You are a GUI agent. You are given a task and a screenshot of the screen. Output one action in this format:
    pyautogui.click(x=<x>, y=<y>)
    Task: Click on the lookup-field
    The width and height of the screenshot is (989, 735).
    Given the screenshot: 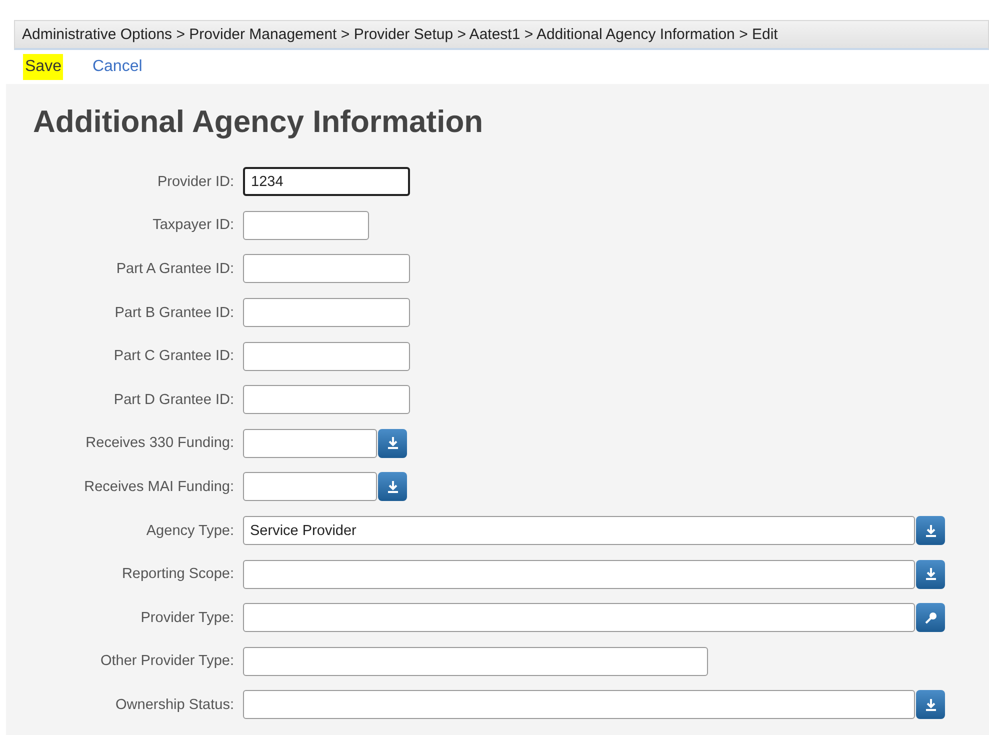 What is the action you would take?
    pyautogui.click(x=579, y=617)
    